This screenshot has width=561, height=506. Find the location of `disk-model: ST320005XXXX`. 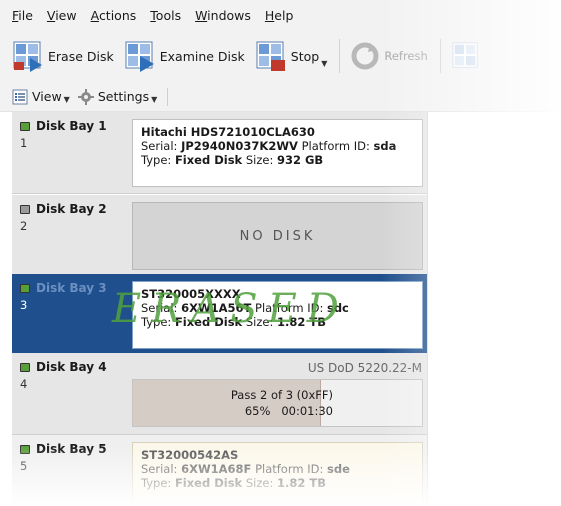

disk-model: ST320005XXXX is located at coordinates (191, 294).